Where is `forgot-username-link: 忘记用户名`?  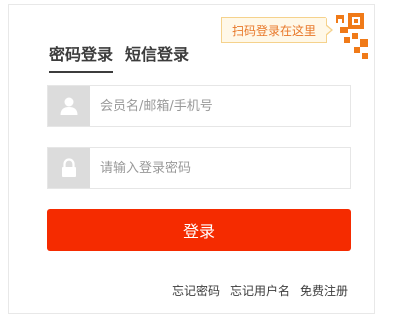 forgot-username-link: 忘记用户名 is located at coordinates (260, 290).